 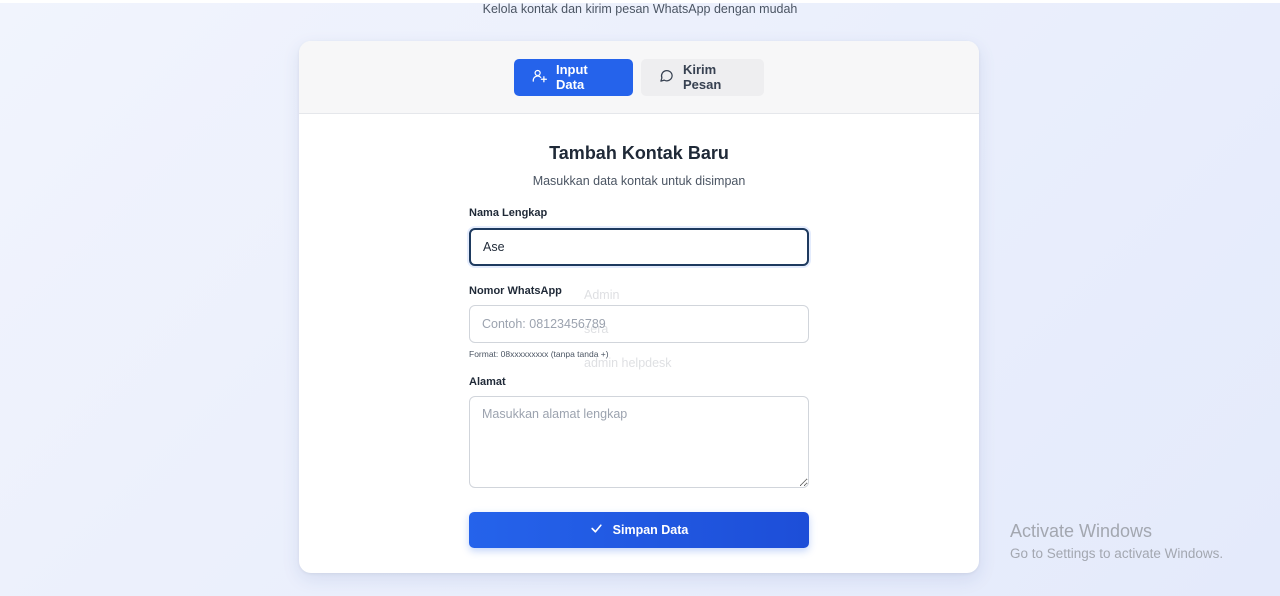 I want to click on form-title: Tambah Kontak Baru, so click(x=639, y=153).